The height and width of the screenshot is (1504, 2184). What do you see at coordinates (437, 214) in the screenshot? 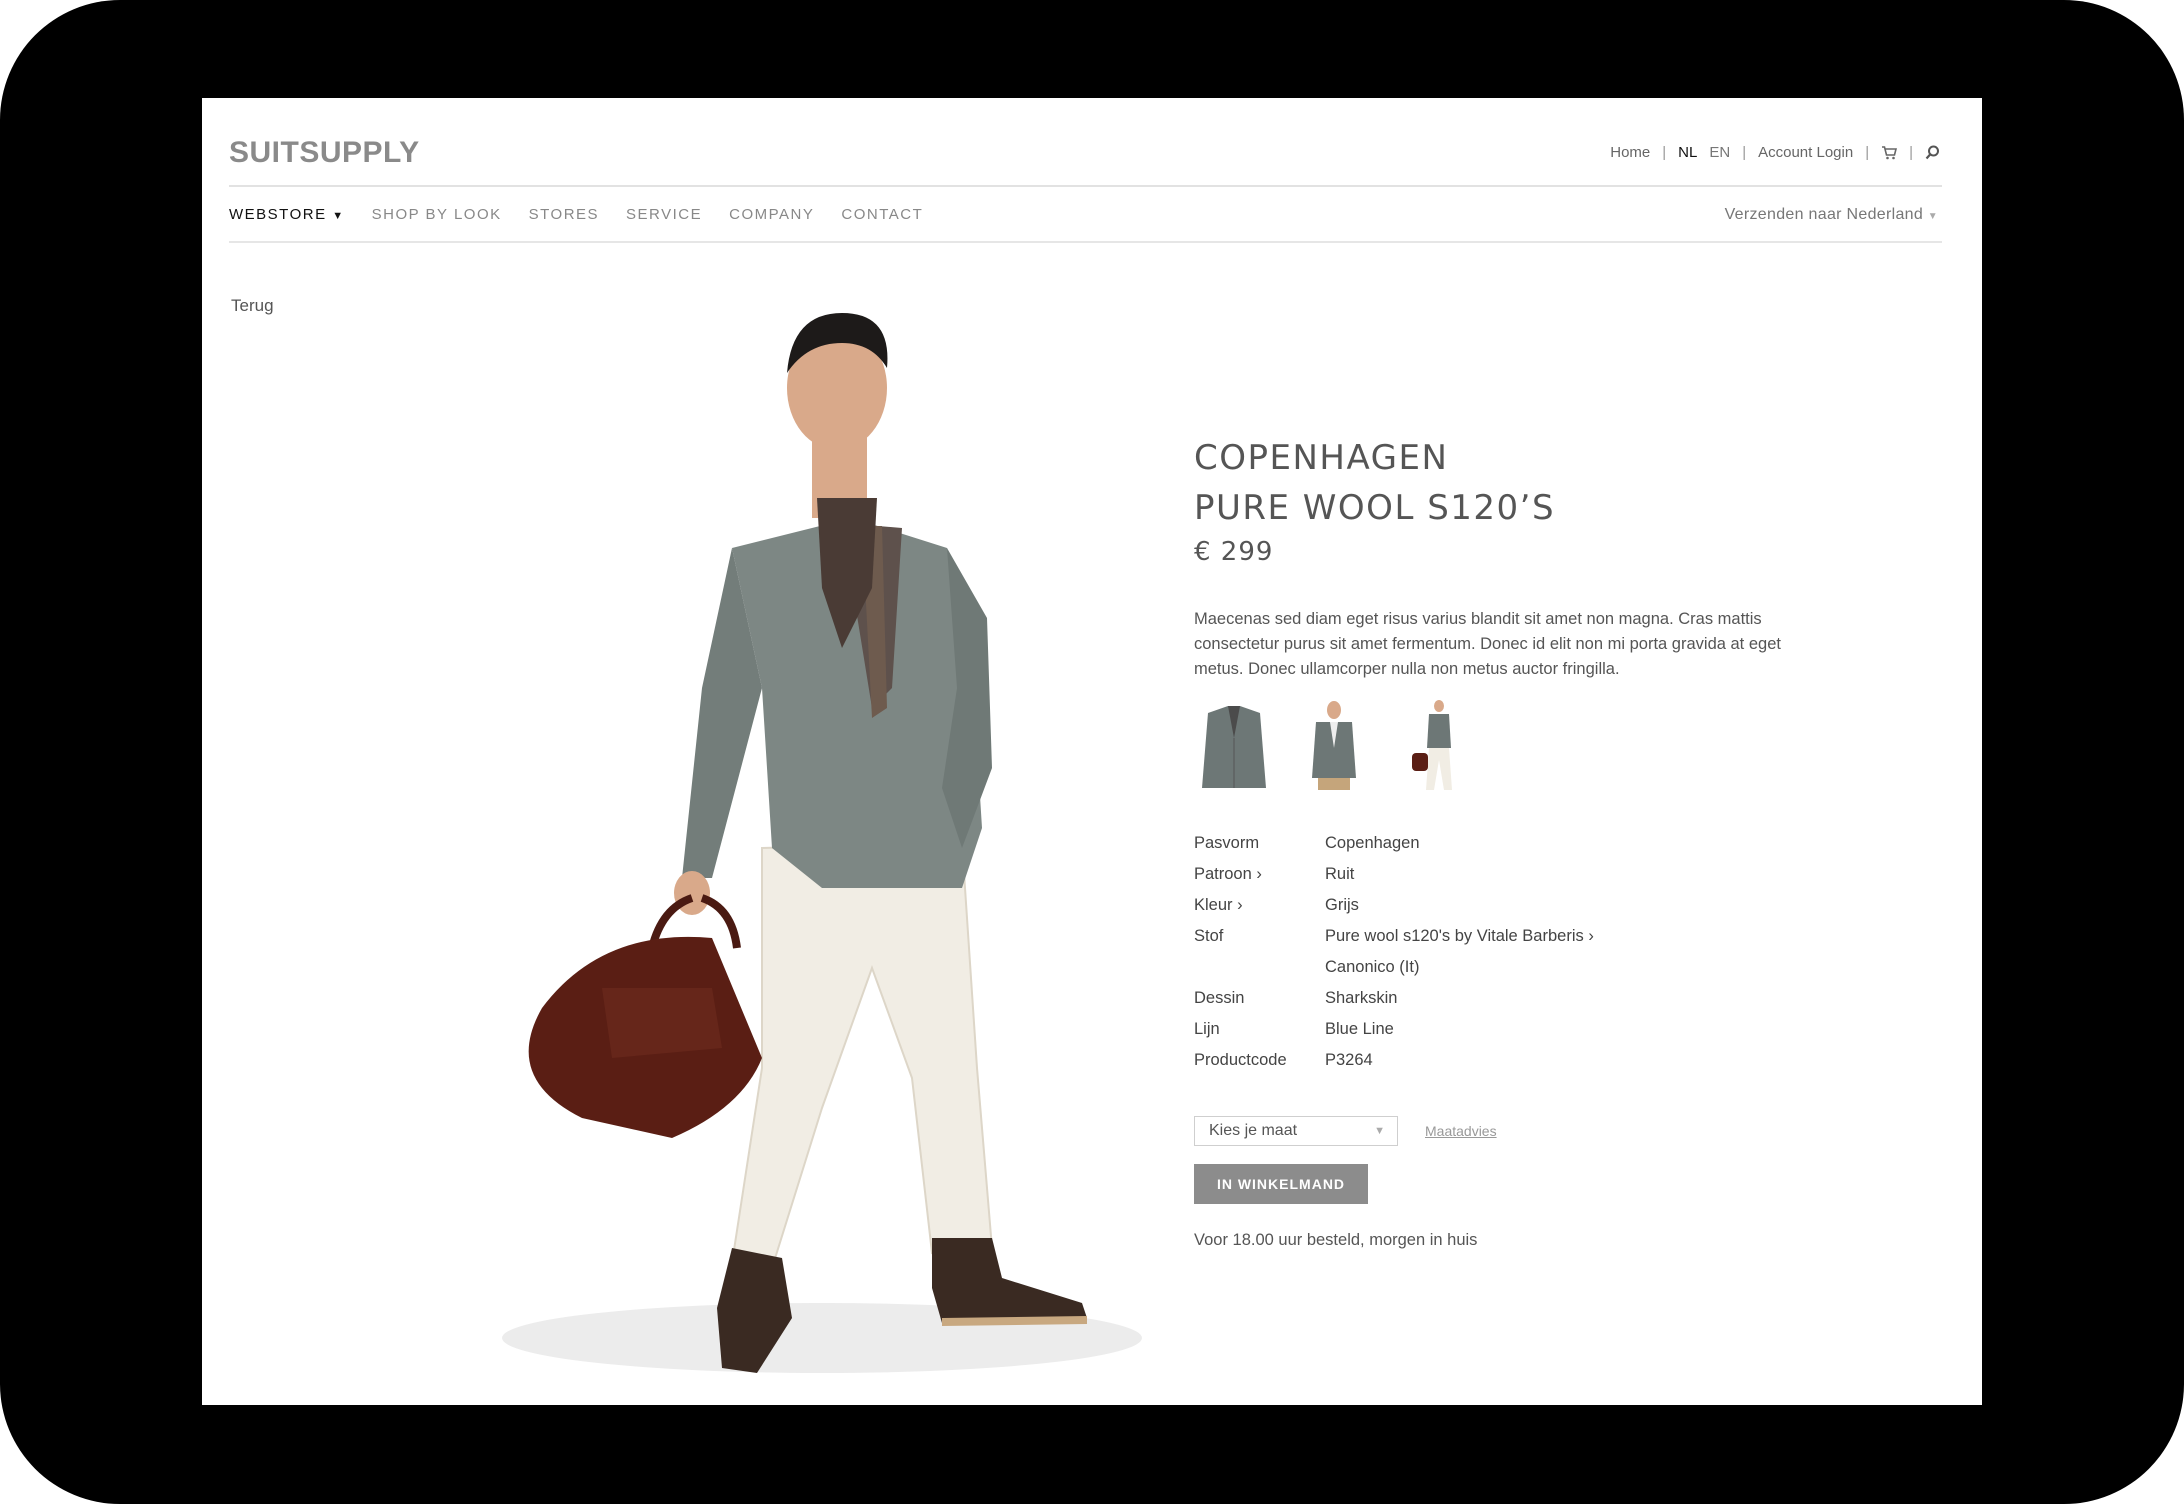
I see `nav-item-shop-by-look: SHOP BY LOOK` at bounding box center [437, 214].